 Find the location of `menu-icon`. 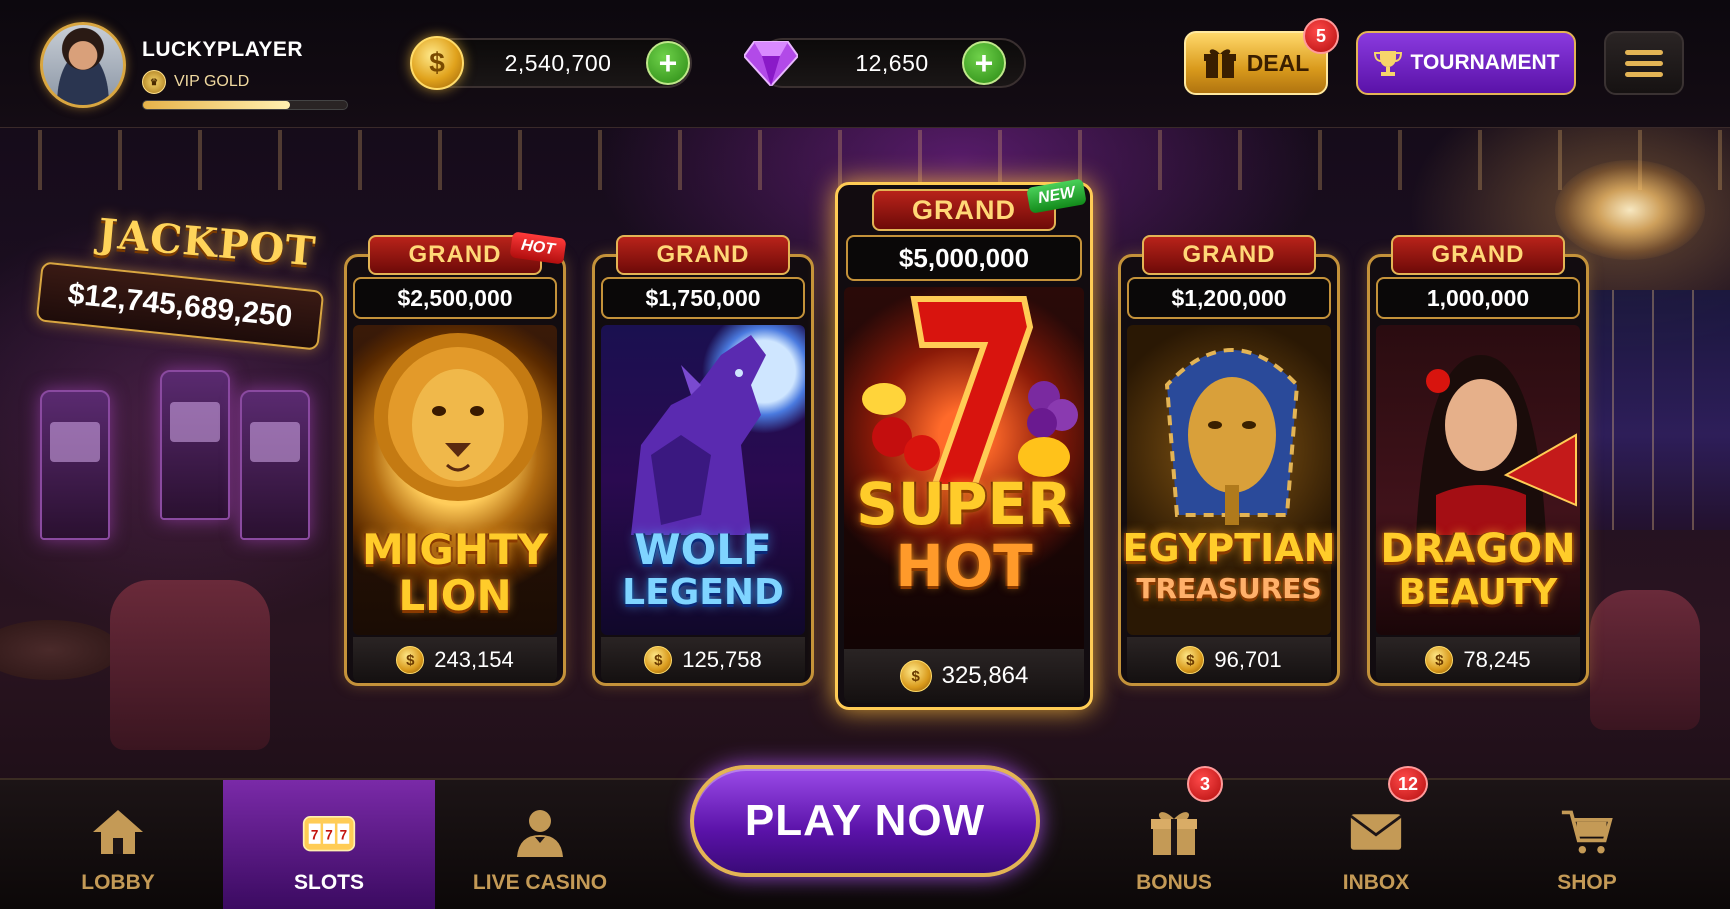

menu-icon is located at coordinates (1644, 52).